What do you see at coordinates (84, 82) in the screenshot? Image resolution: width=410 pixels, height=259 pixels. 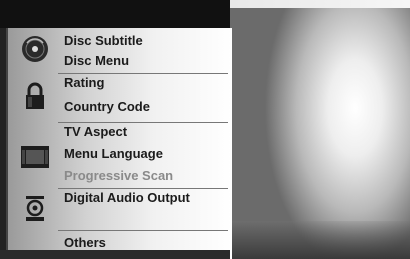 I see `menu-item-rating: Rating` at bounding box center [84, 82].